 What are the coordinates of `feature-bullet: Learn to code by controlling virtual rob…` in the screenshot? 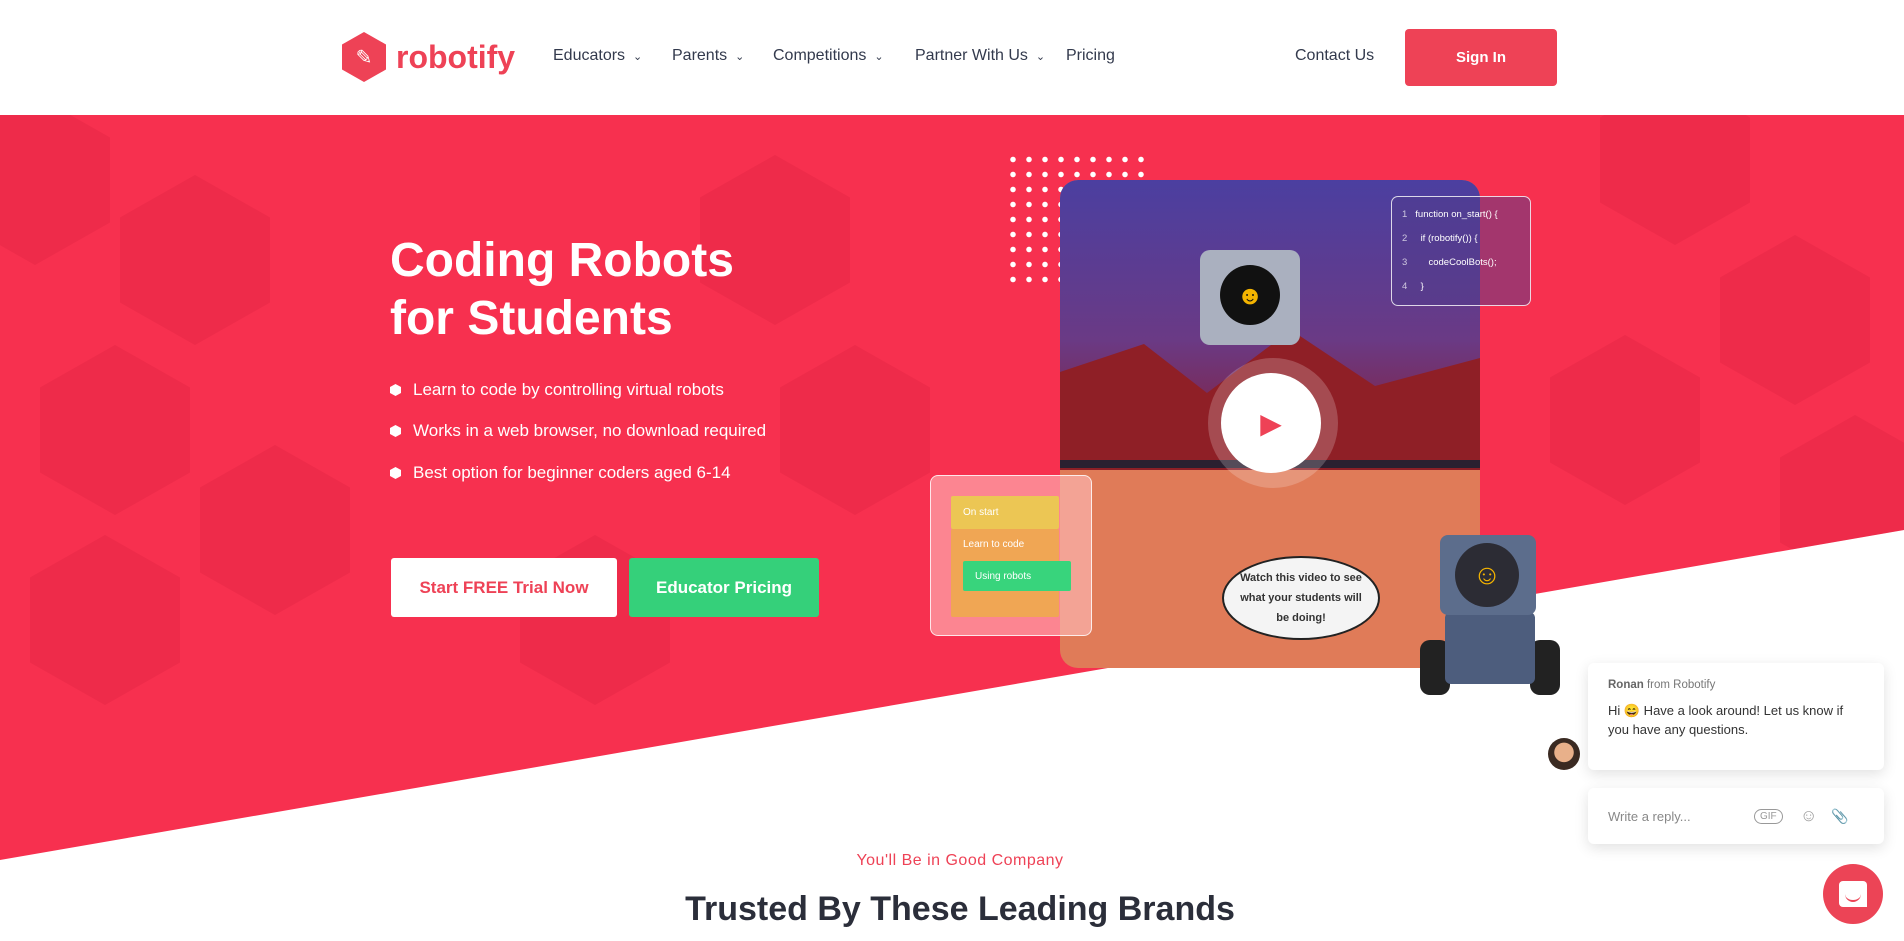 It's located at (557, 390).